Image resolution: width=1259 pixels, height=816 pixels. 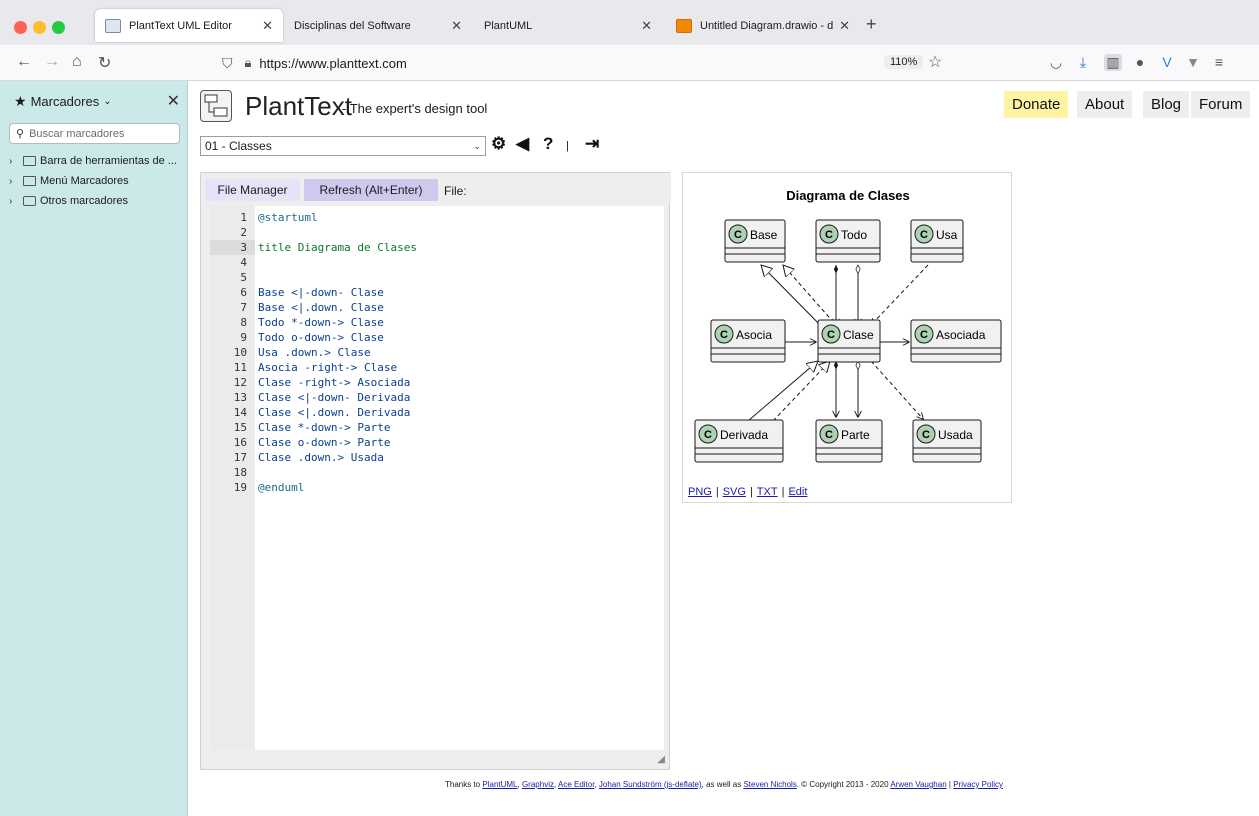 I want to click on bookmark-star-icon: ☆, so click(x=935, y=62).